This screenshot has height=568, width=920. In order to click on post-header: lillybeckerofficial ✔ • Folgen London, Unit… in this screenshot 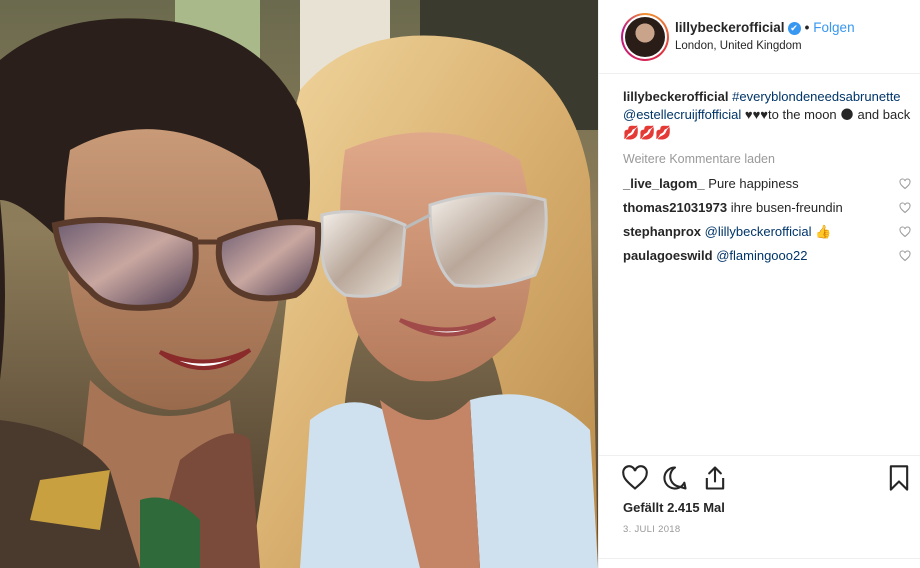, I will do `click(759, 37)`.